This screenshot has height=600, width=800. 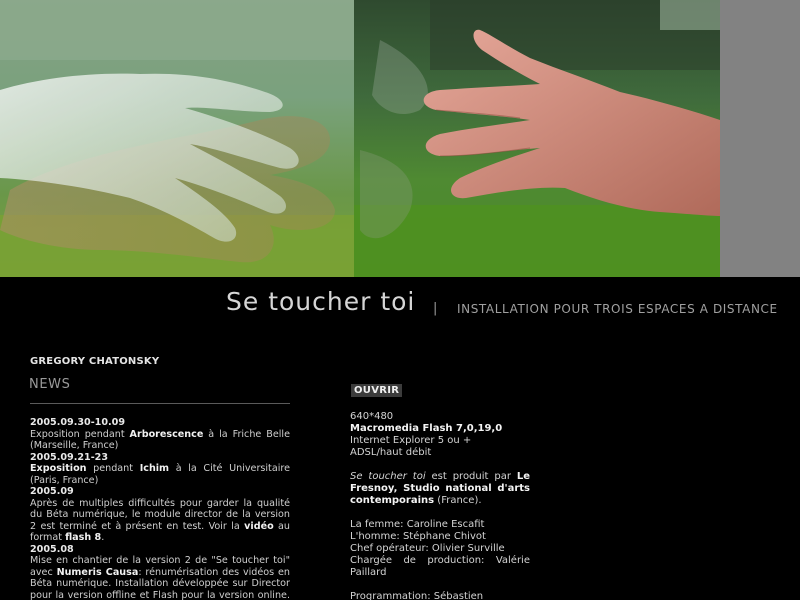 I want to click on credit-line: L'homme: Stéphane Chivot, so click(x=418, y=536).